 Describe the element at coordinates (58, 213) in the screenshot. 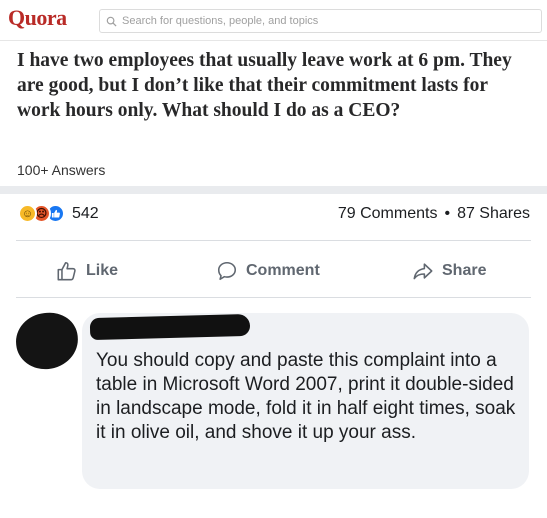

I see `reaction-summary: ☺ ☹ 542` at that location.